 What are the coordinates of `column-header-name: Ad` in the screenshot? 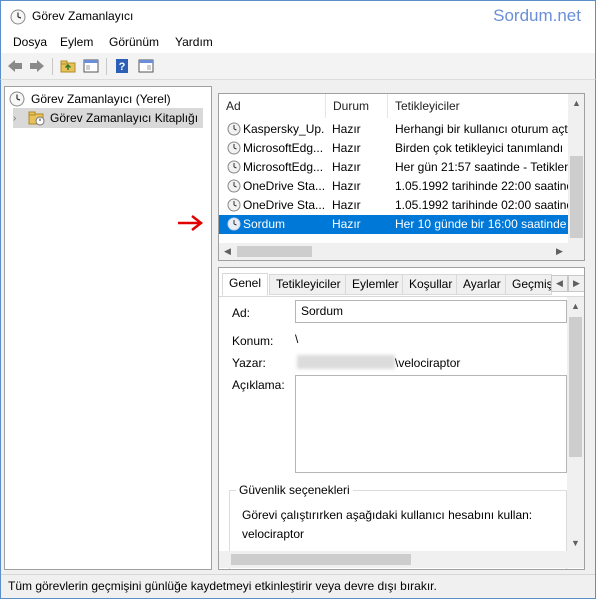 It's located at (272, 106).